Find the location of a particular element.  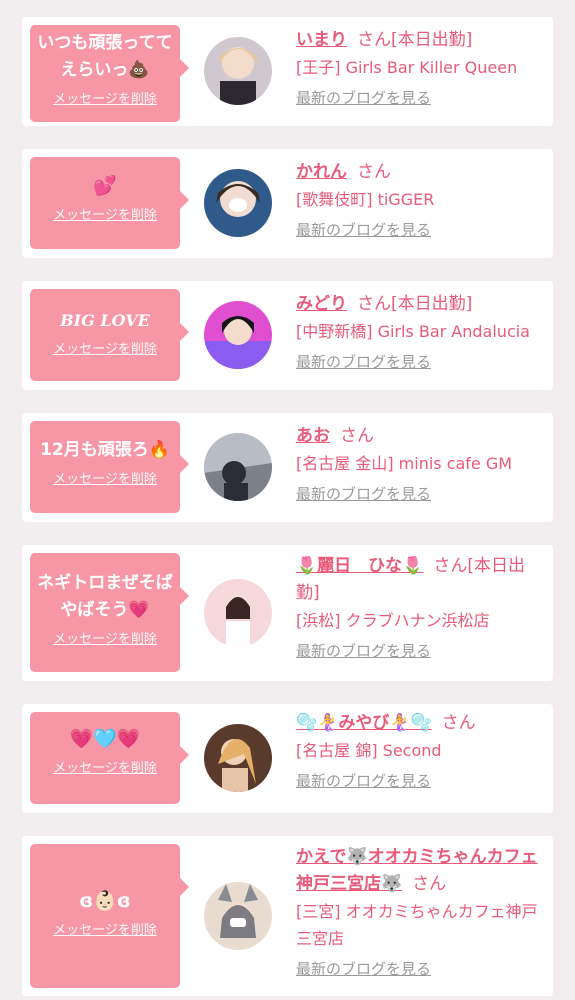

message-text: ɞ👶🏻ɞ is located at coordinates (105, 901).